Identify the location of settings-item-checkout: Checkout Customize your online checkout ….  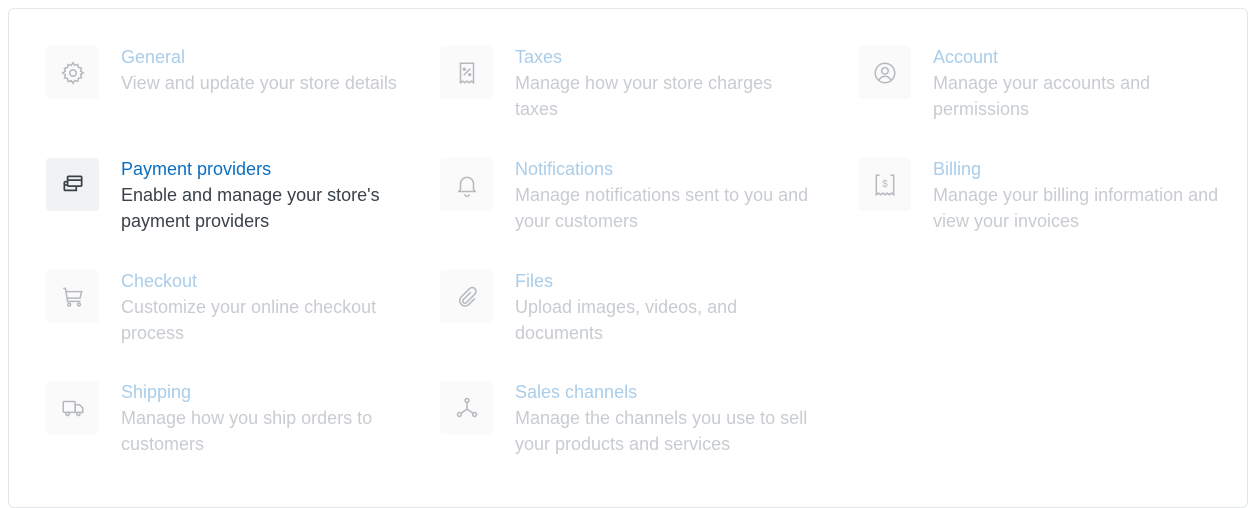
(233, 308).